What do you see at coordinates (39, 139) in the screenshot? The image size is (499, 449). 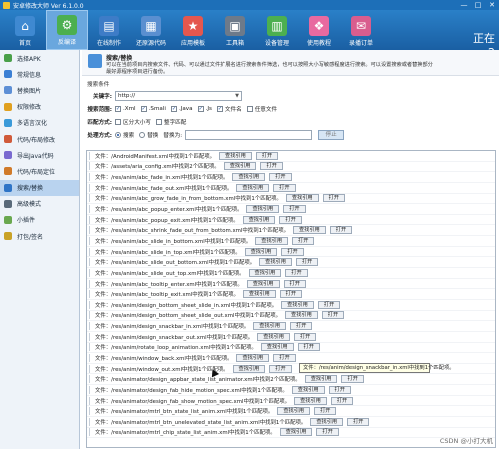 I see `sidebar-item: 代码/布局修改` at bounding box center [39, 139].